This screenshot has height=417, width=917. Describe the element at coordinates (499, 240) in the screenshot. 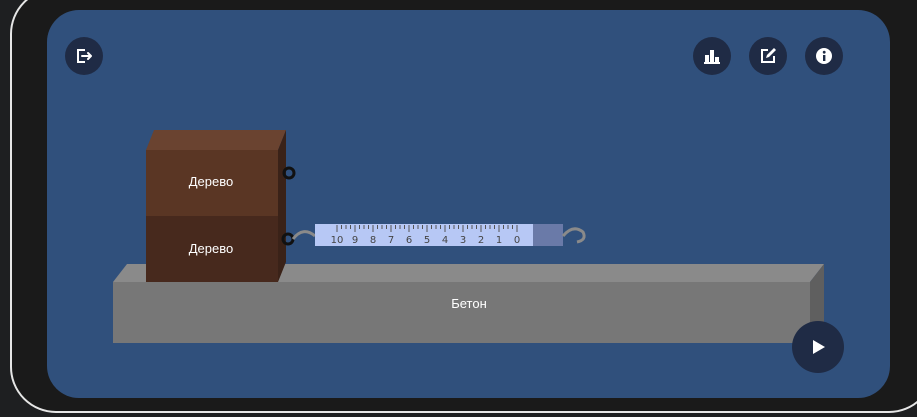

I see `scale-label: 1` at that location.